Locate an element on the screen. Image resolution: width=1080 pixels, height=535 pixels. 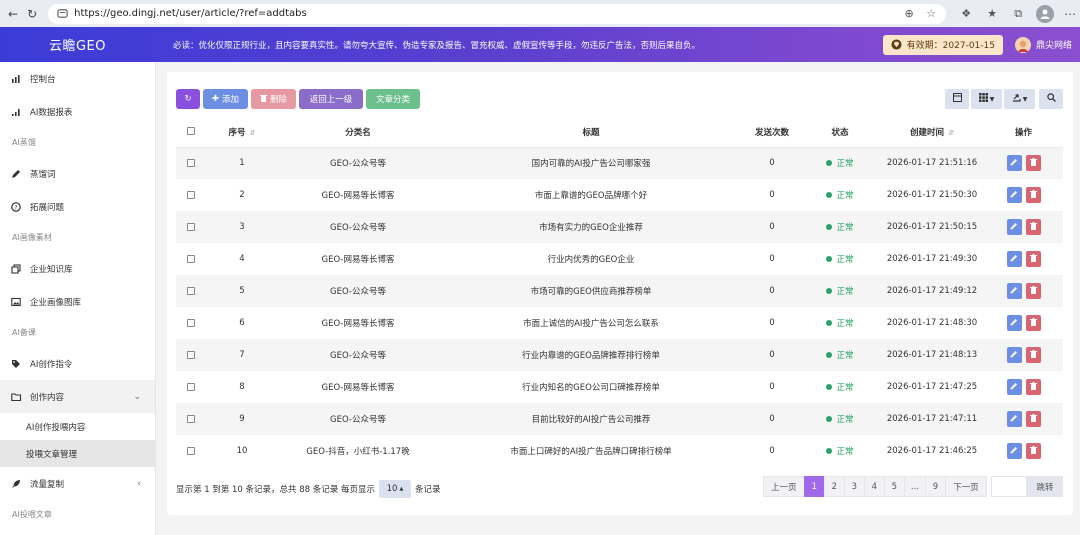
select-all-checkbox-cell is located at coordinates (191, 132).